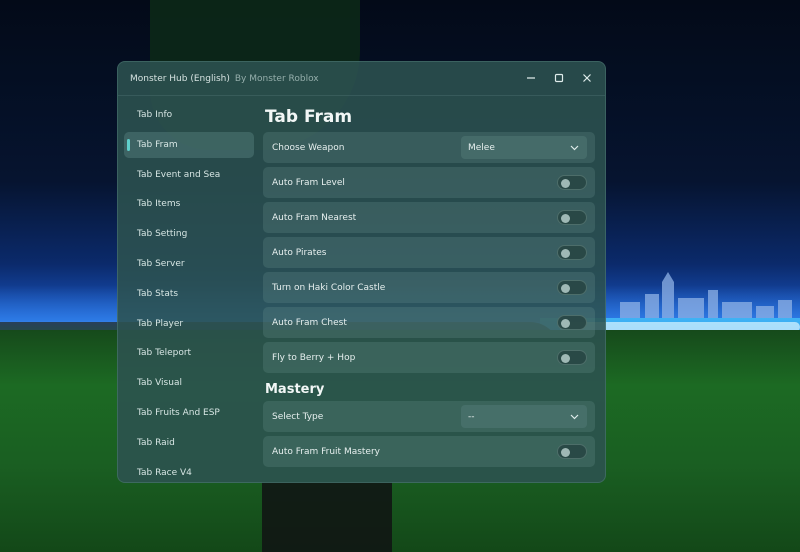 The image size is (800, 552). What do you see at coordinates (429, 416) in the screenshot?
I see `select-type-row: Select Type --` at bounding box center [429, 416].